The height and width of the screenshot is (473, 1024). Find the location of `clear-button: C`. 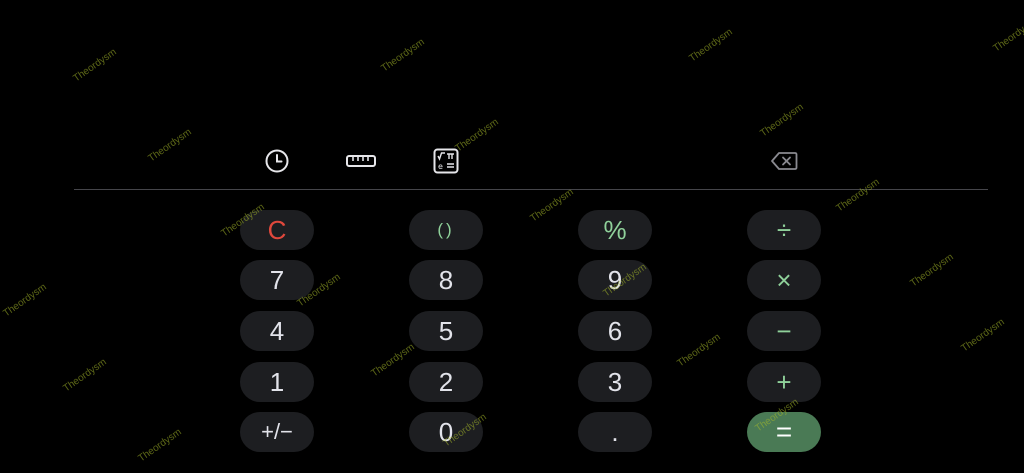

clear-button: C is located at coordinates (277, 230).